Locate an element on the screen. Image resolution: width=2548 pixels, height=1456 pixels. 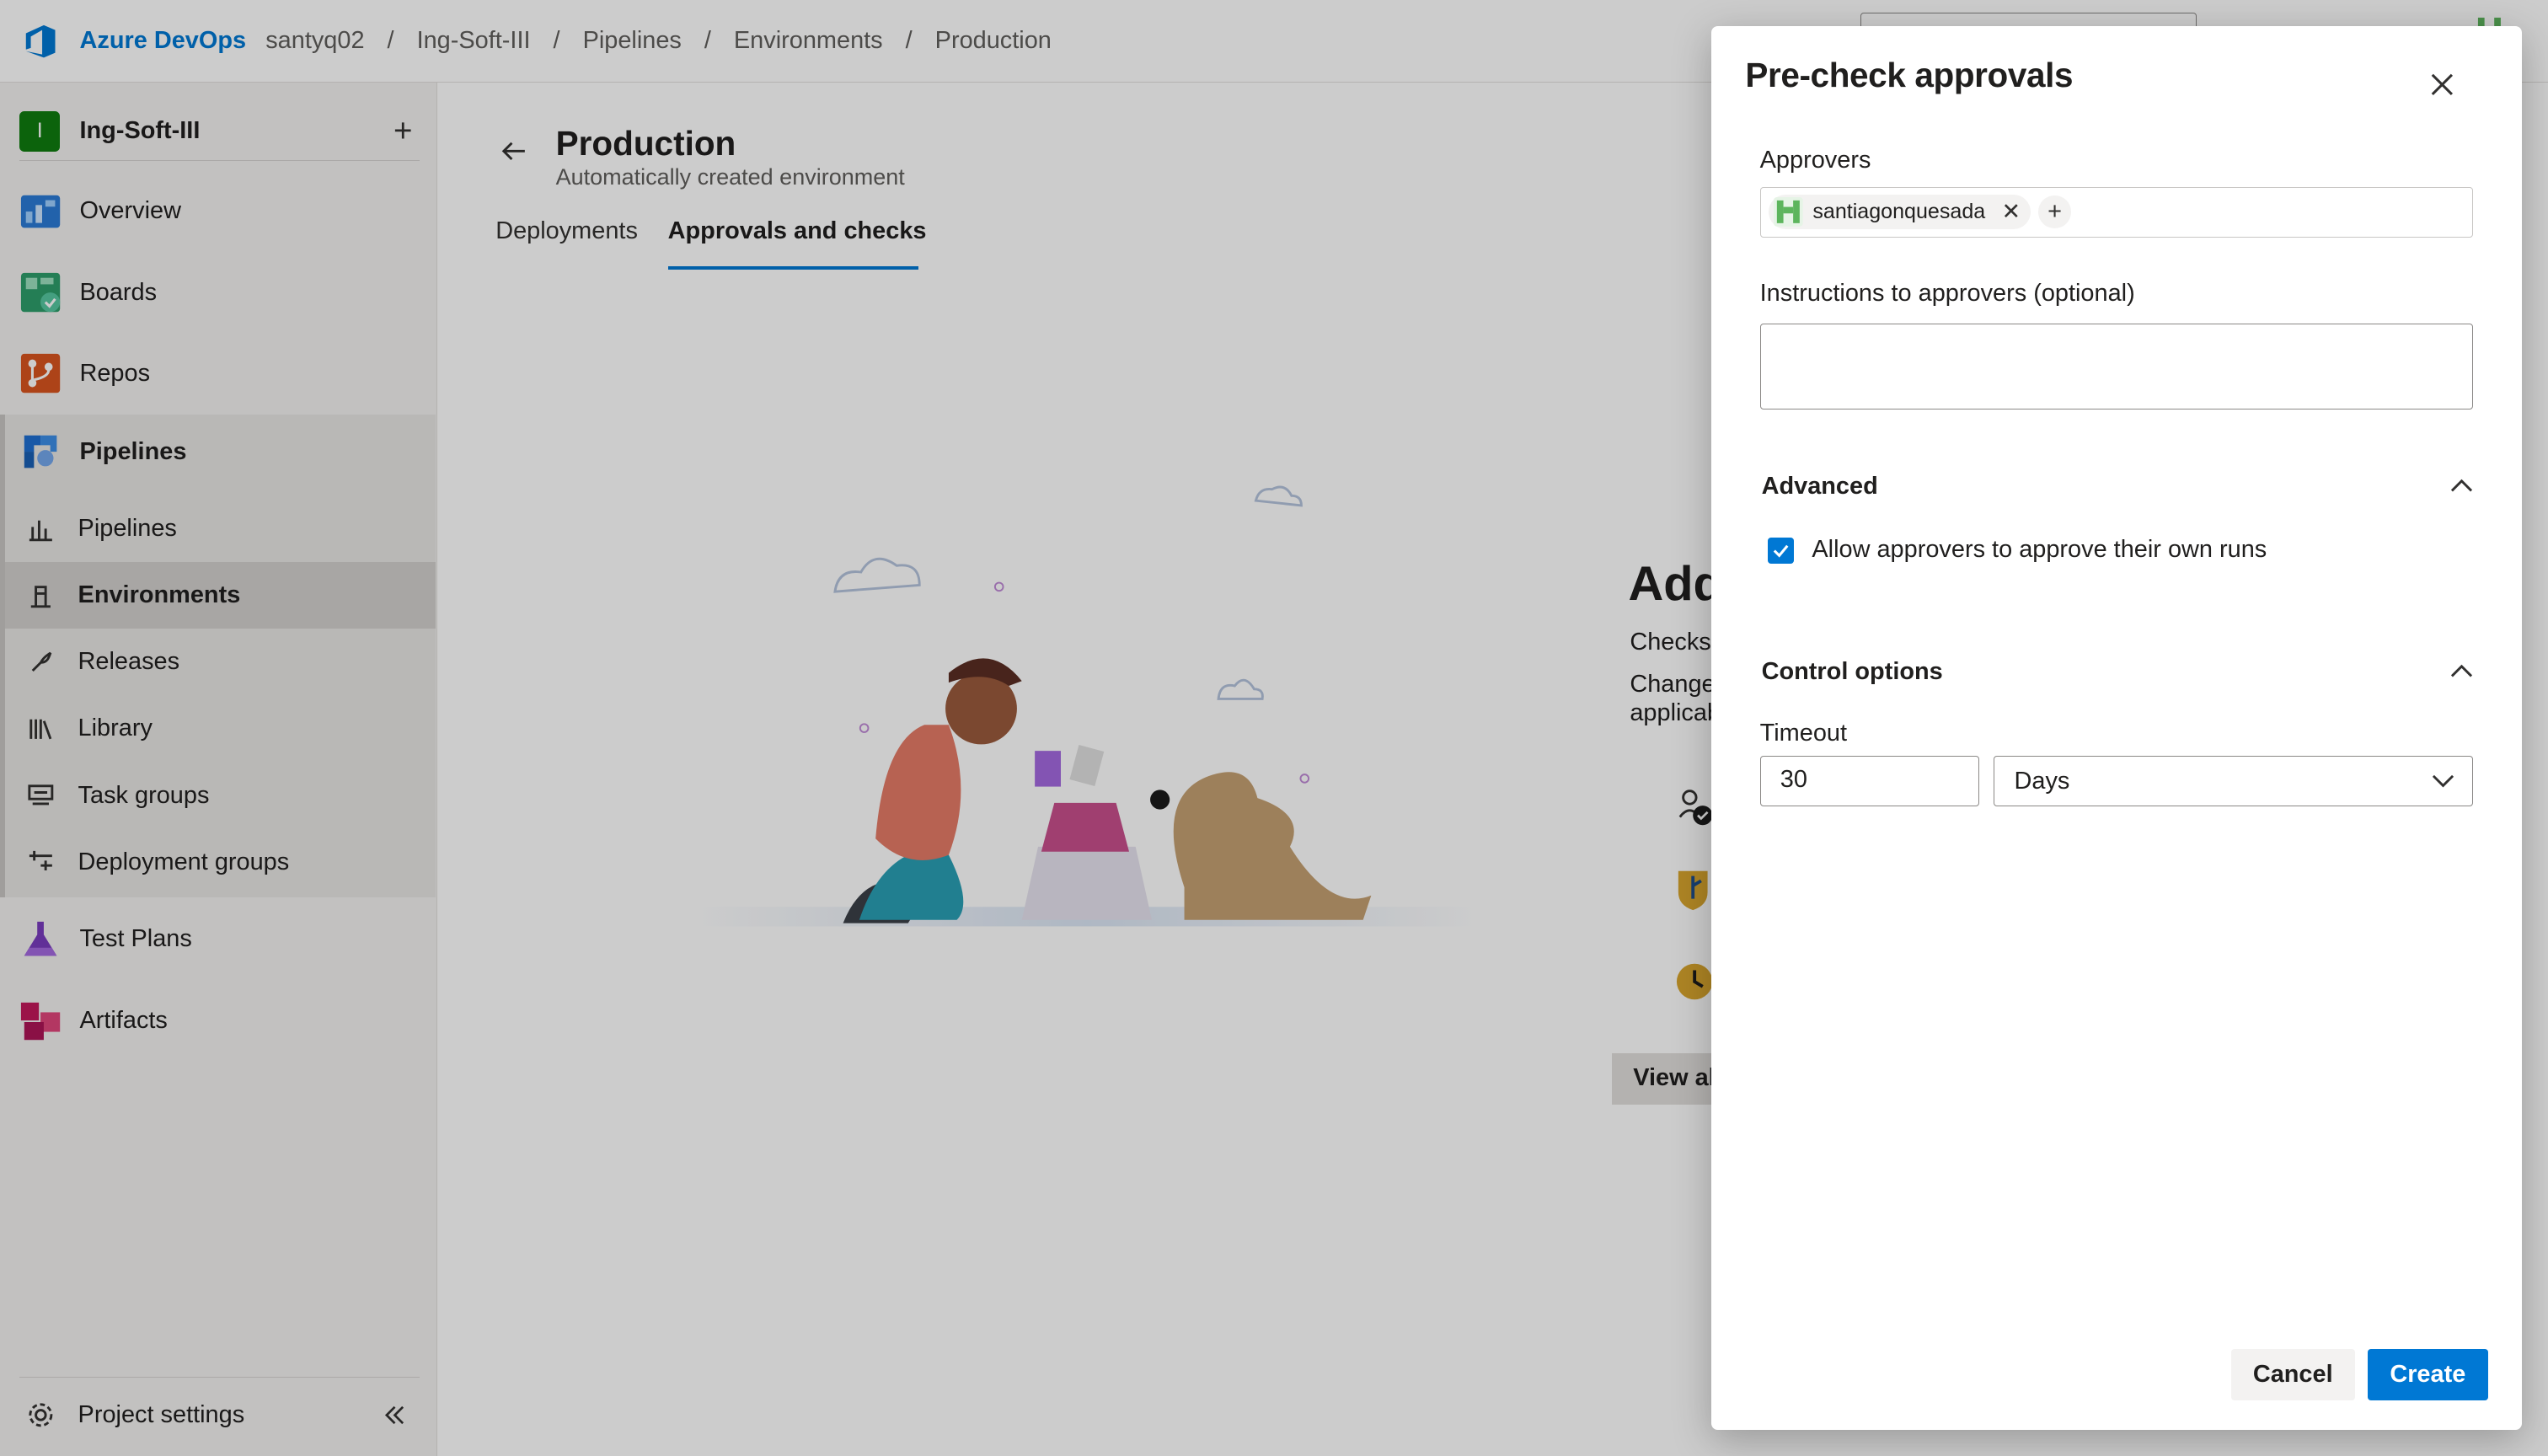
approver-name: santiagonquesada is located at coordinates (1899, 212).